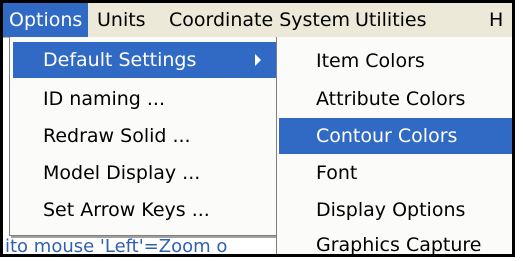 The image size is (525, 261). Describe the element at coordinates (395, 99) in the screenshot. I see `submenu-item-attribute-colors: Attribute Colors` at that location.